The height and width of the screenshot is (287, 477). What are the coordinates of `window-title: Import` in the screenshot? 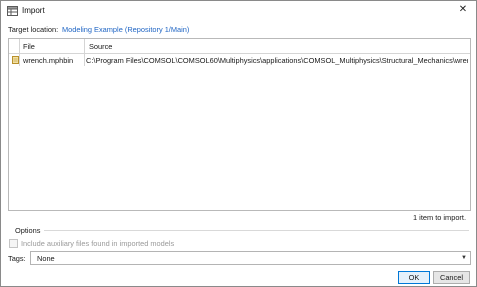 It's located at (33, 10).